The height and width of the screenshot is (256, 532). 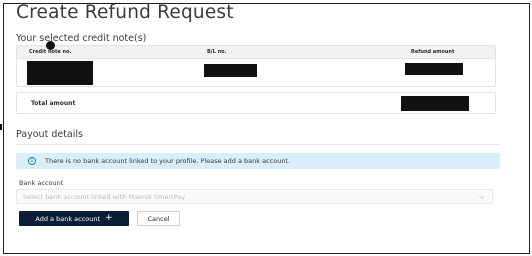 What do you see at coordinates (258, 144) in the screenshot?
I see `divider` at bounding box center [258, 144].